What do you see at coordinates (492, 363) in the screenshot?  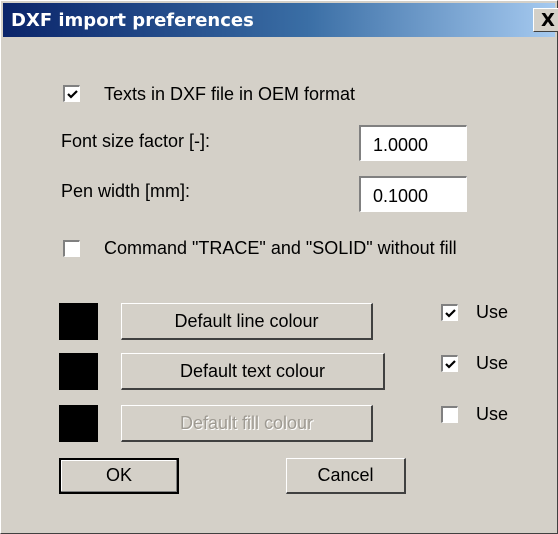 I see `use-text-colour-label: Use` at bounding box center [492, 363].